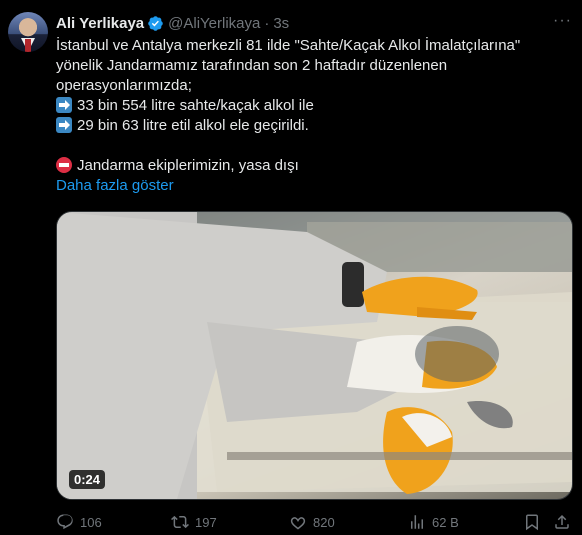  Describe the element at coordinates (417, 522) in the screenshot. I see `bar-chart-icon` at that location.